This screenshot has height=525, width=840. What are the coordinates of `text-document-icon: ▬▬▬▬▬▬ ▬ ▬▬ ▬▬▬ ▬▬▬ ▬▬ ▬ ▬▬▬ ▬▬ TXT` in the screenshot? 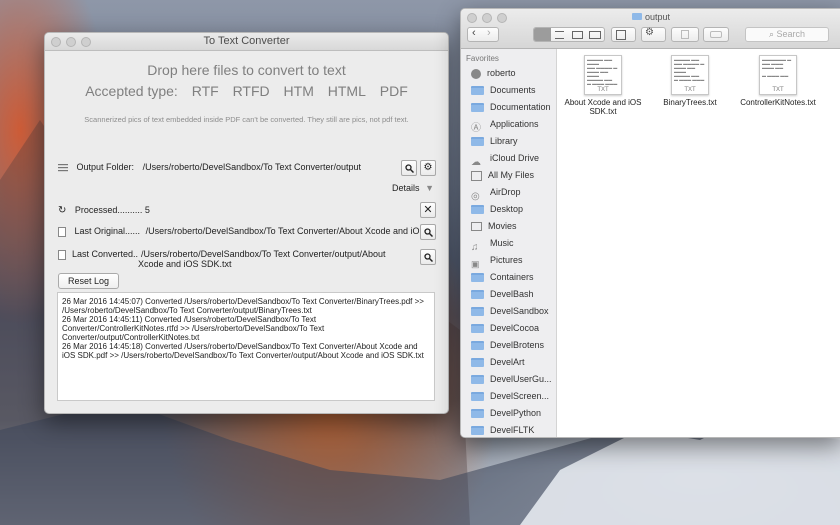 It's located at (778, 75).